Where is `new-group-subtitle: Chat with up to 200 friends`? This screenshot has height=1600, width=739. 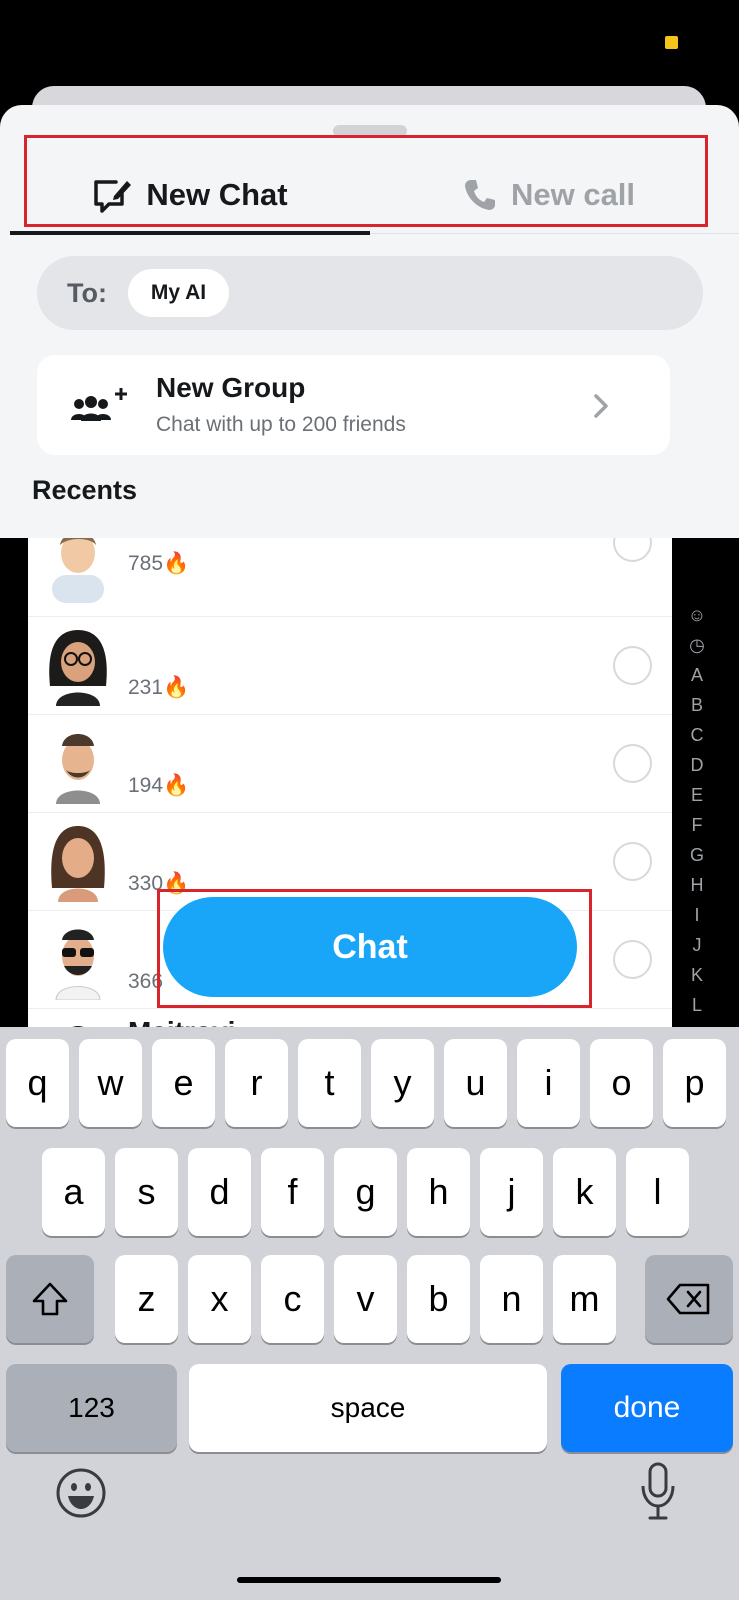
new-group-subtitle: Chat with up to 200 friends is located at coordinates (281, 424).